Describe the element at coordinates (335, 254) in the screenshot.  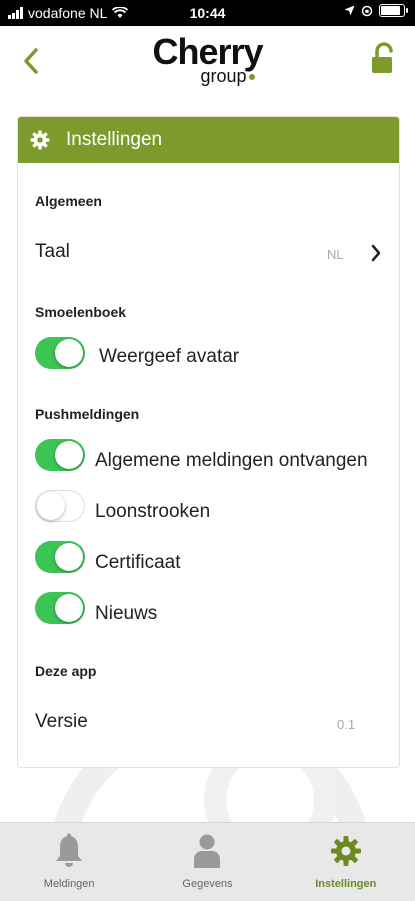
I see `language-value: NL` at that location.